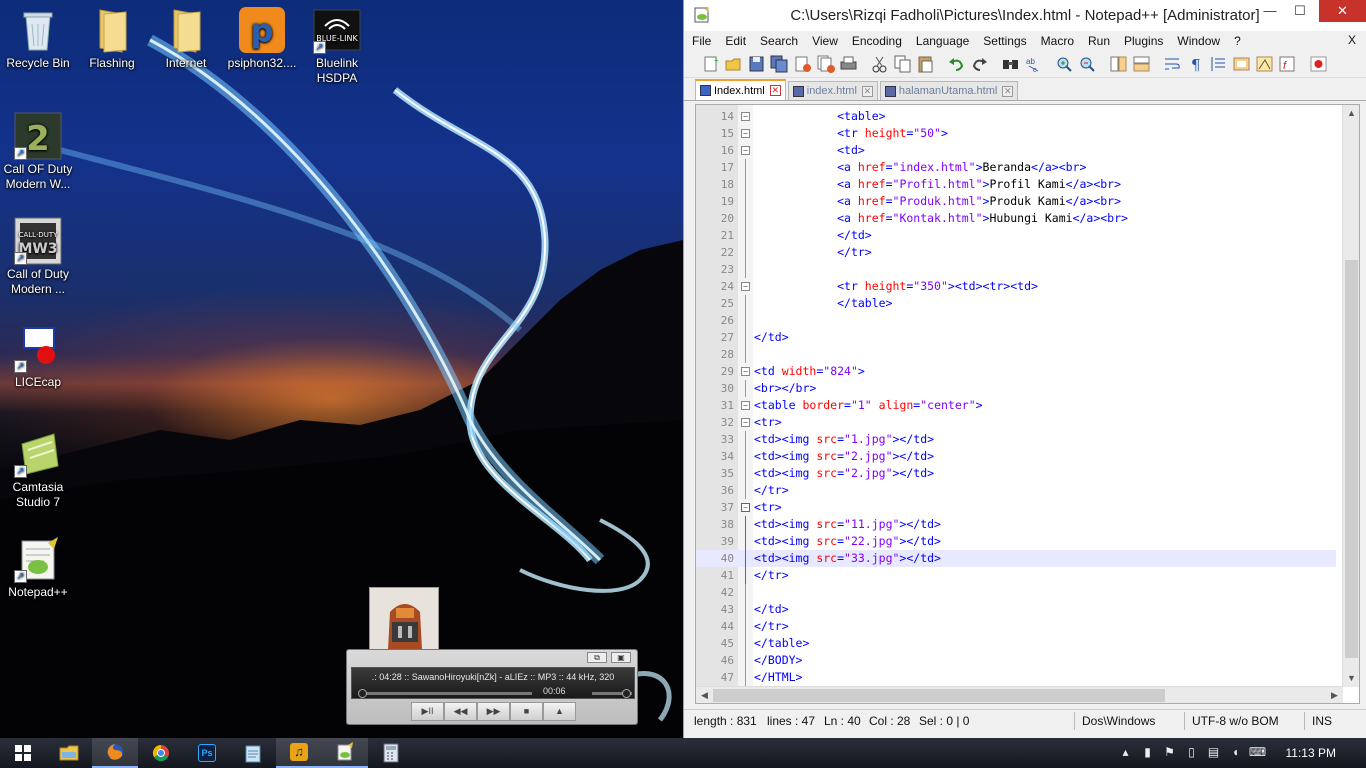  I want to click on taskbar-chrome, so click(161, 753).